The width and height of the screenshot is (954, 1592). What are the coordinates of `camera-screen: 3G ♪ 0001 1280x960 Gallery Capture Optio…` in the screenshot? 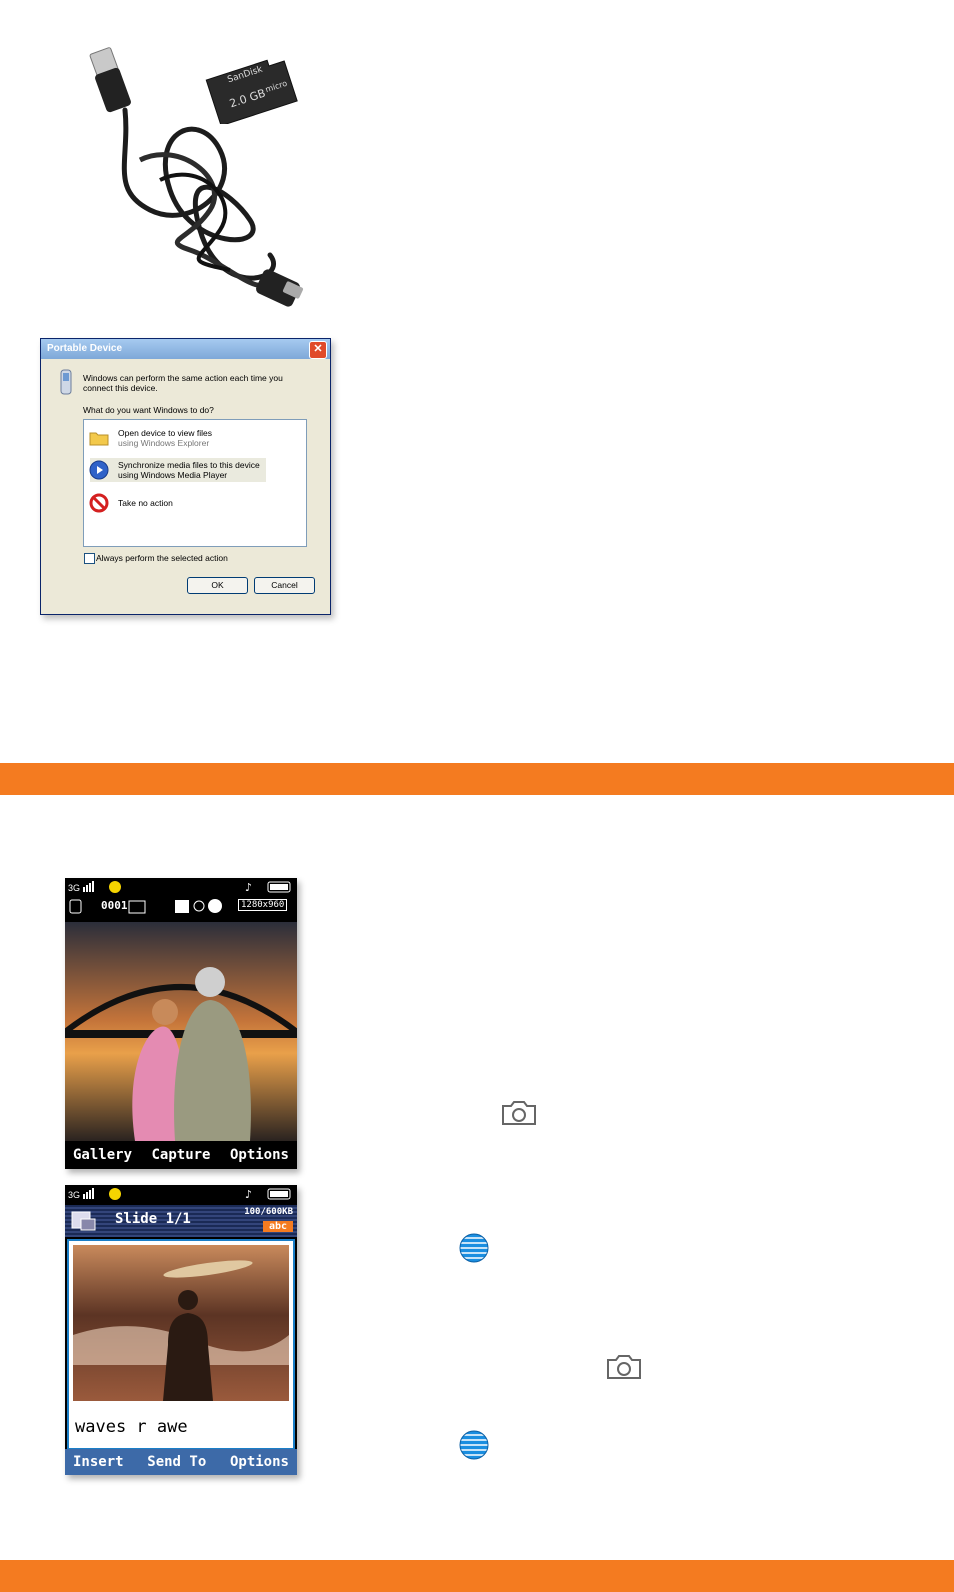 It's located at (181, 1023).